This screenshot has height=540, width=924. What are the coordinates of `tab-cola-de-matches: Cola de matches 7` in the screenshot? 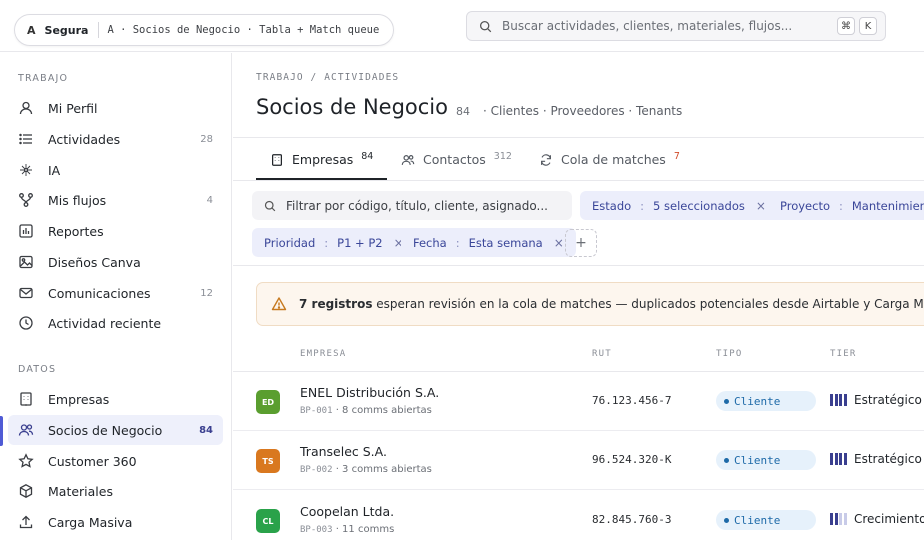 It's located at (609, 159).